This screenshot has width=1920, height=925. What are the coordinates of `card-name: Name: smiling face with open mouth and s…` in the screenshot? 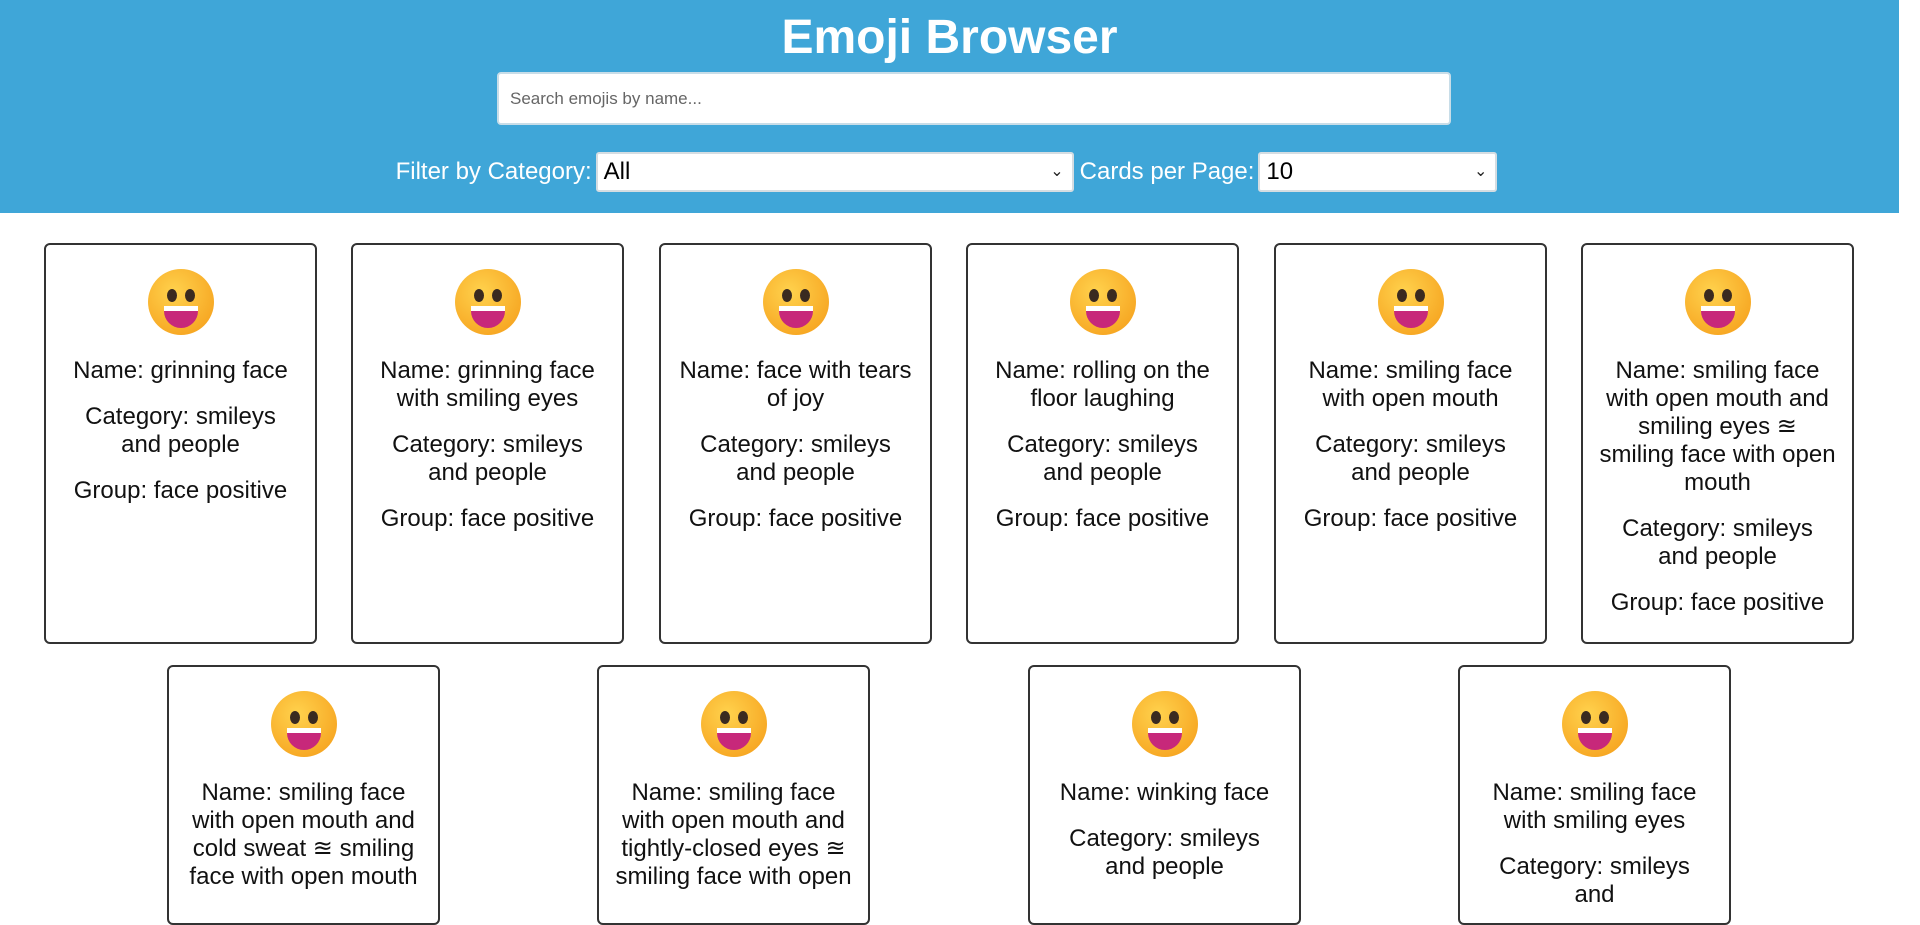 It's located at (1717, 426).